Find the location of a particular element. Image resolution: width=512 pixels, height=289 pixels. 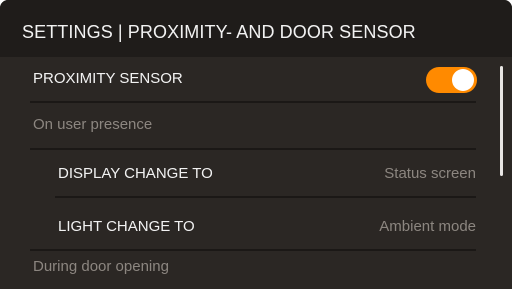

toggle-knob is located at coordinates (463, 80).